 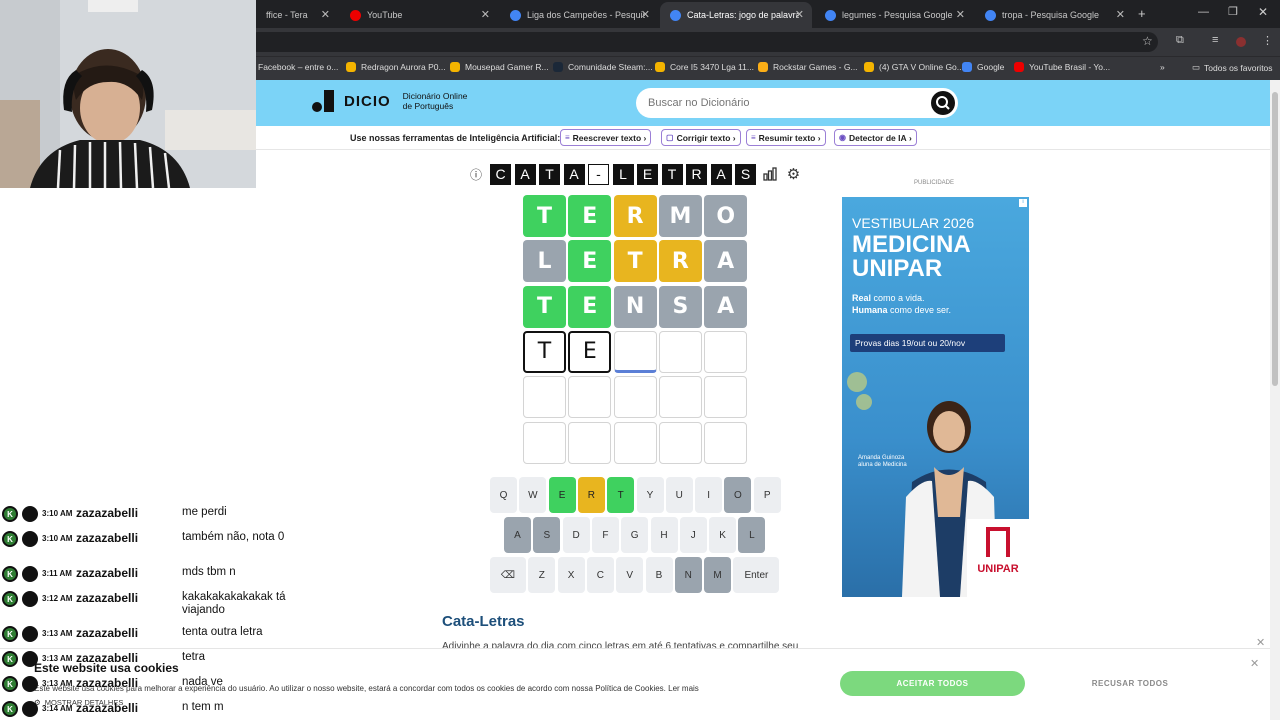 What do you see at coordinates (738, 495) in the screenshot?
I see `keyboard-key: O` at bounding box center [738, 495].